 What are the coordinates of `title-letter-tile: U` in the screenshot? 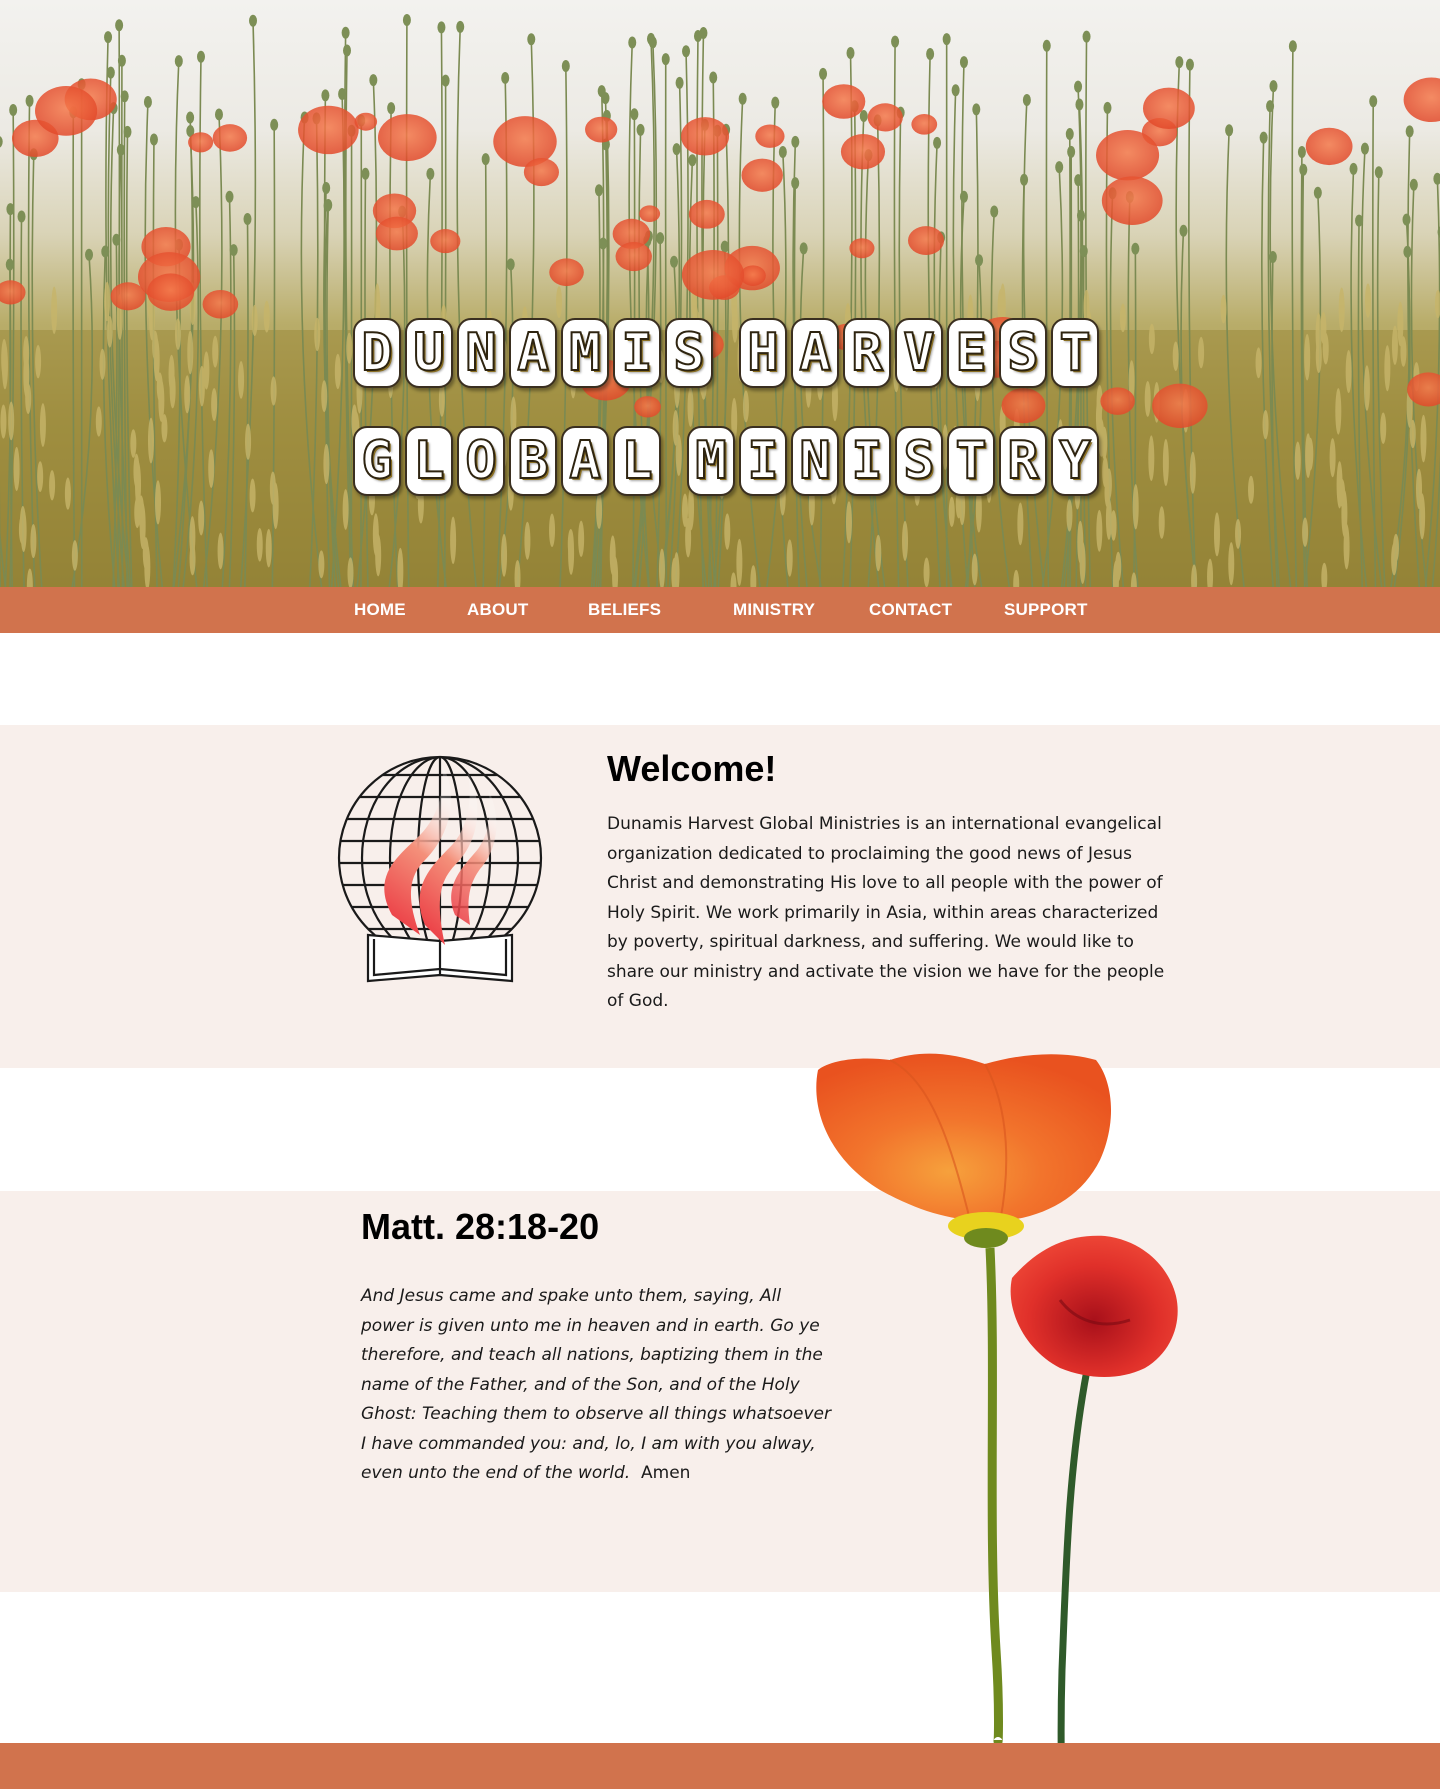 It's located at (429, 353).